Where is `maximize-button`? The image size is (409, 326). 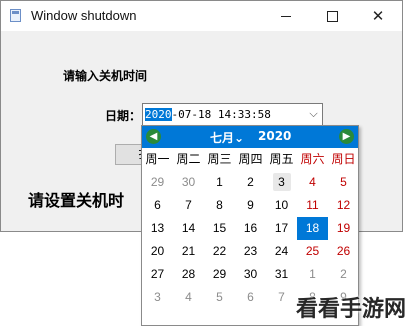
maximize-button is located at coordinates (332, 16).